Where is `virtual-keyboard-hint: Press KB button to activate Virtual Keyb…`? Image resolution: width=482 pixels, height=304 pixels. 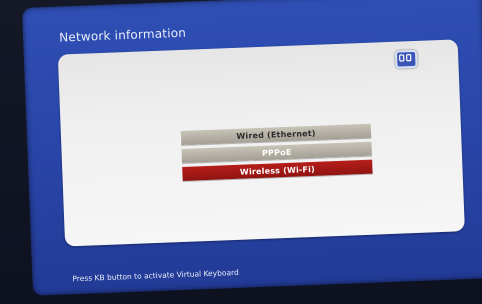
virtual-keyboard-hint: Press KB button to activate Virtual Keyb… is located at coordinates (155, 275).